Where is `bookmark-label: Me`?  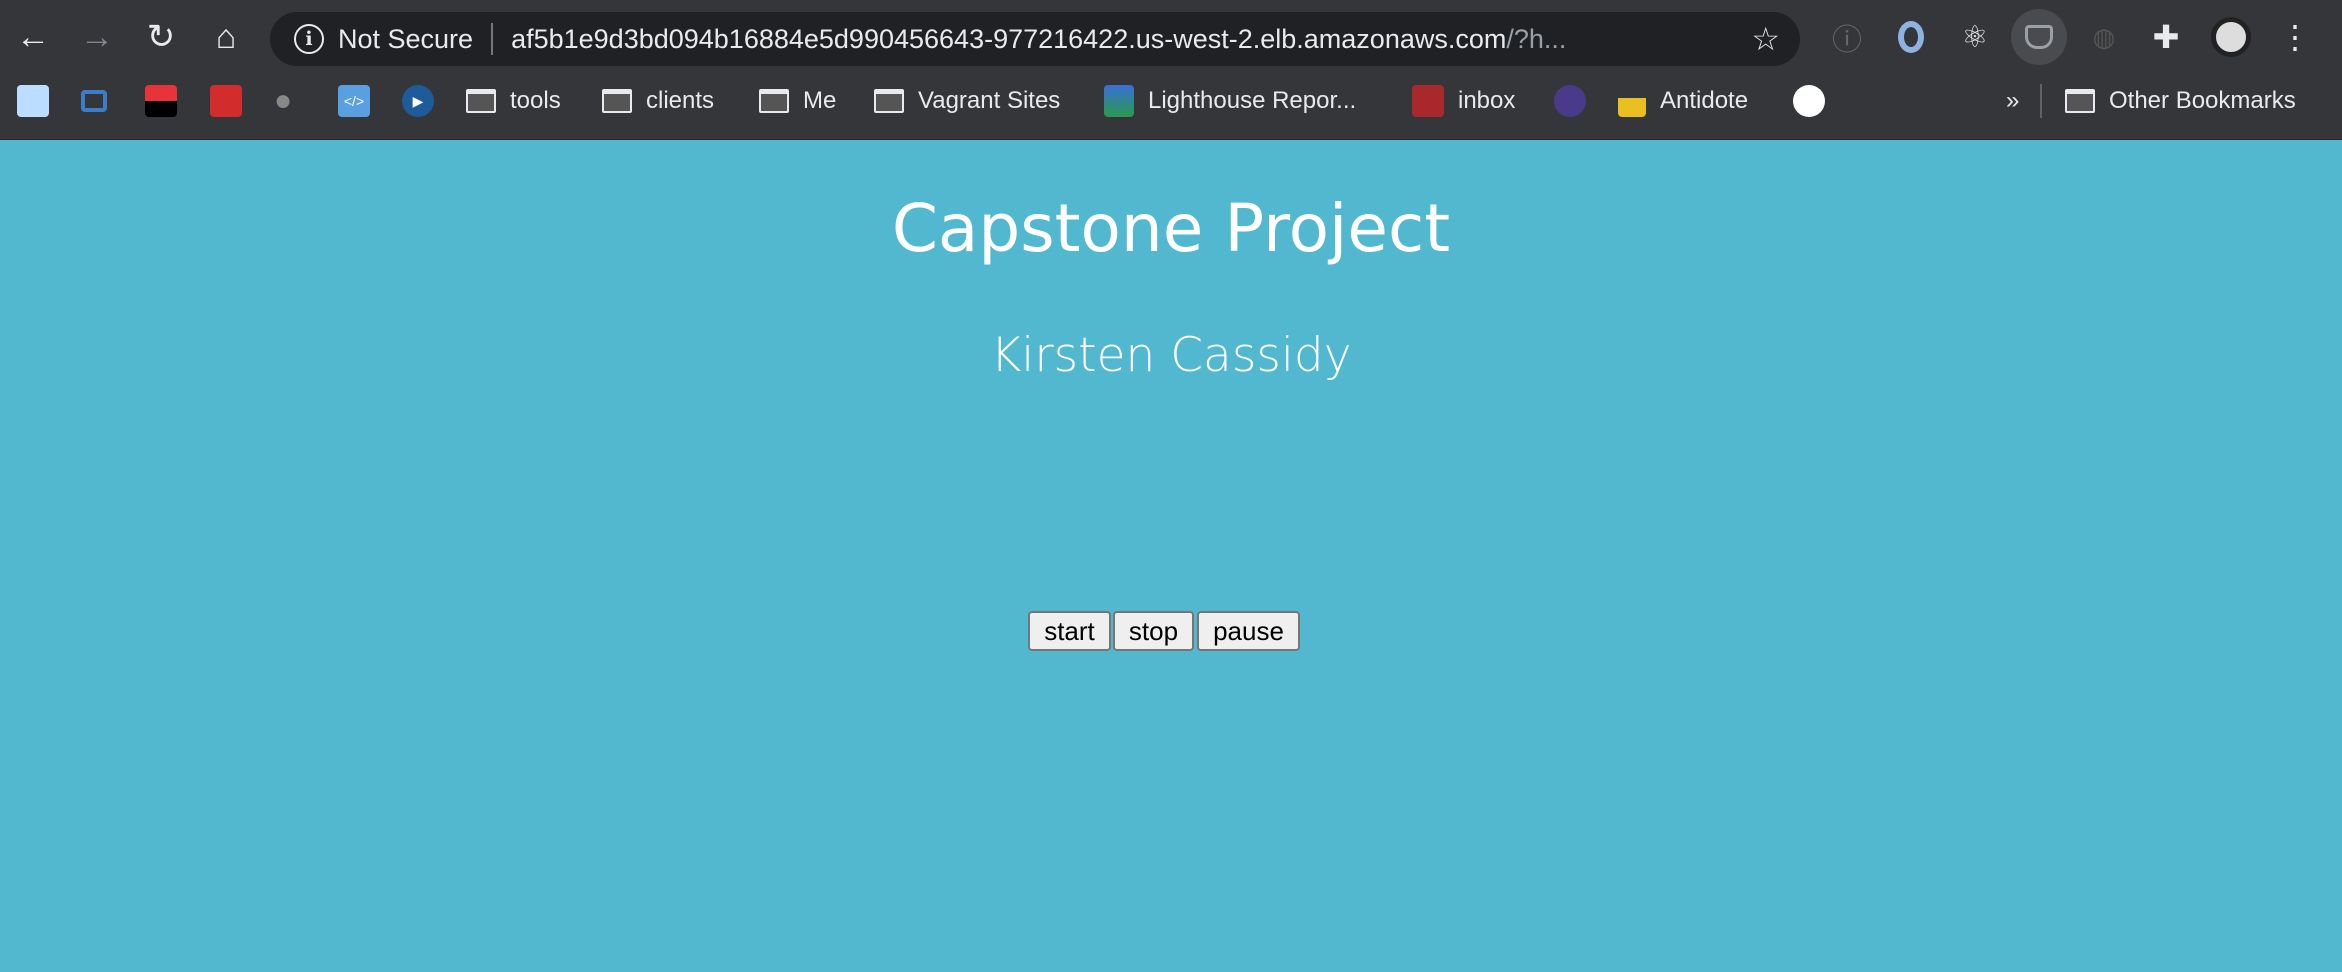 bookmark-label: Me is located at coordinates (820, 100).